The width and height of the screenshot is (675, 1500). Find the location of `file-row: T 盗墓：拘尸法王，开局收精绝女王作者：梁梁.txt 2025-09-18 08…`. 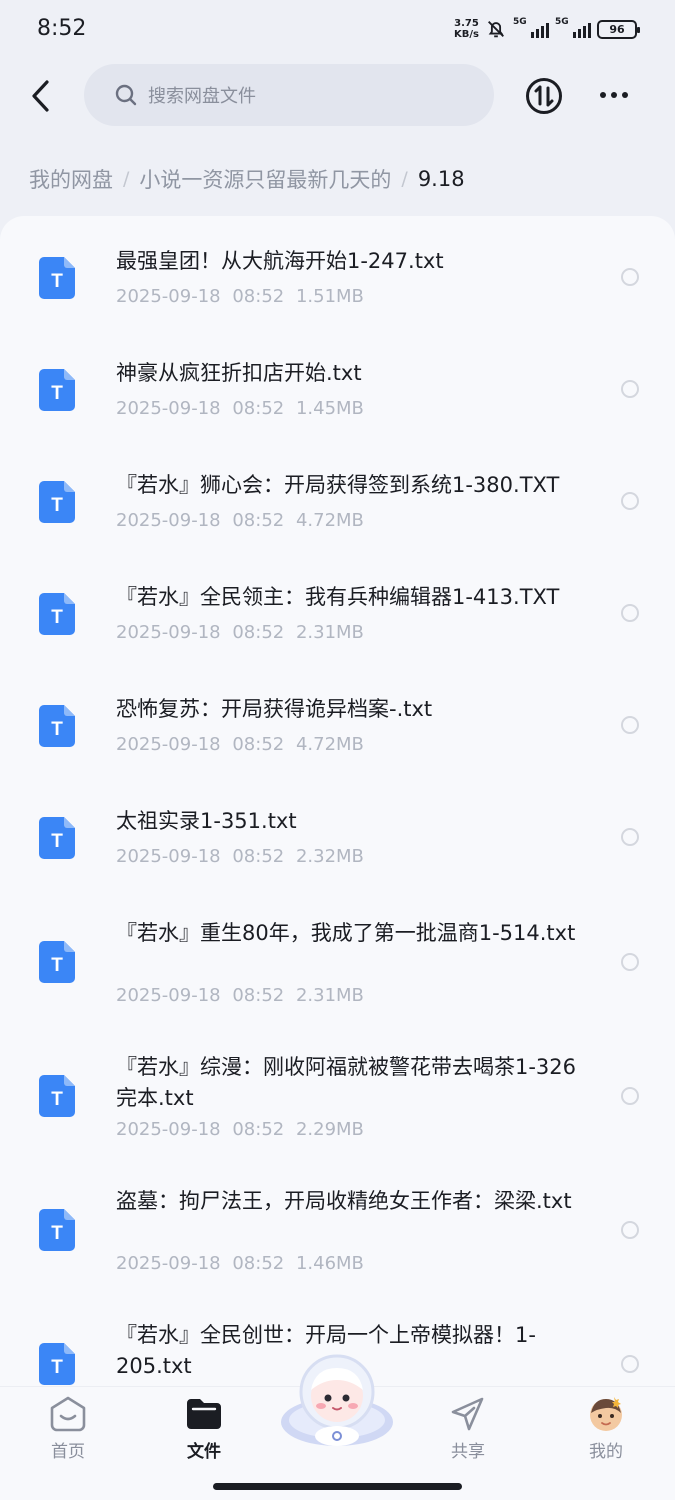

file-row: T 盗墓：拘尸法王，开局收精绝女王作者：梁梁.txt 2025-09-18 08… is located at coordinates (337, 1223).